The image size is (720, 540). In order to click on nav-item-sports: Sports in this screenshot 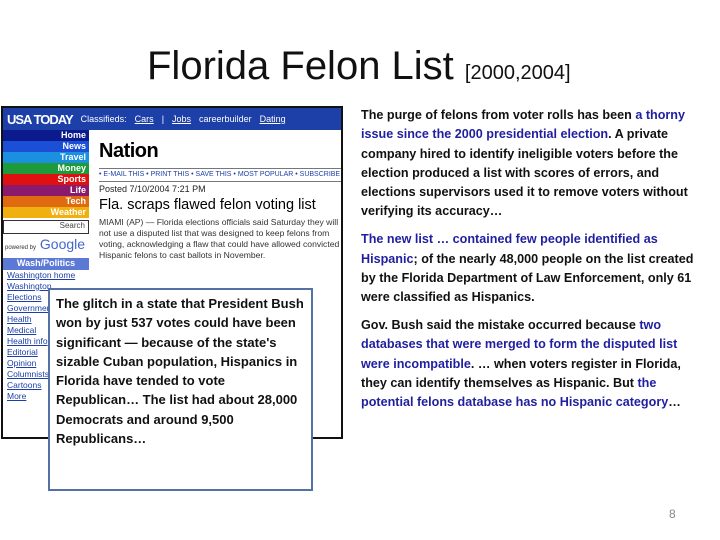, I will do `click(46, 179)`.